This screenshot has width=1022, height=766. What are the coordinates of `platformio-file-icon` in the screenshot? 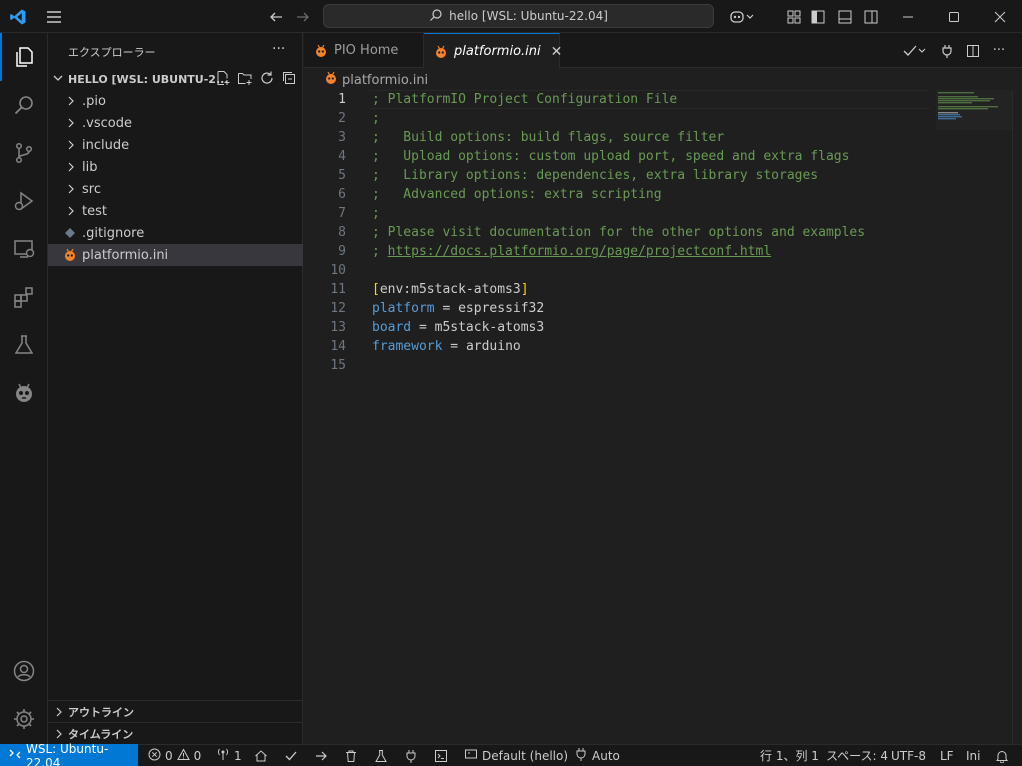 It's located at (70, 255).